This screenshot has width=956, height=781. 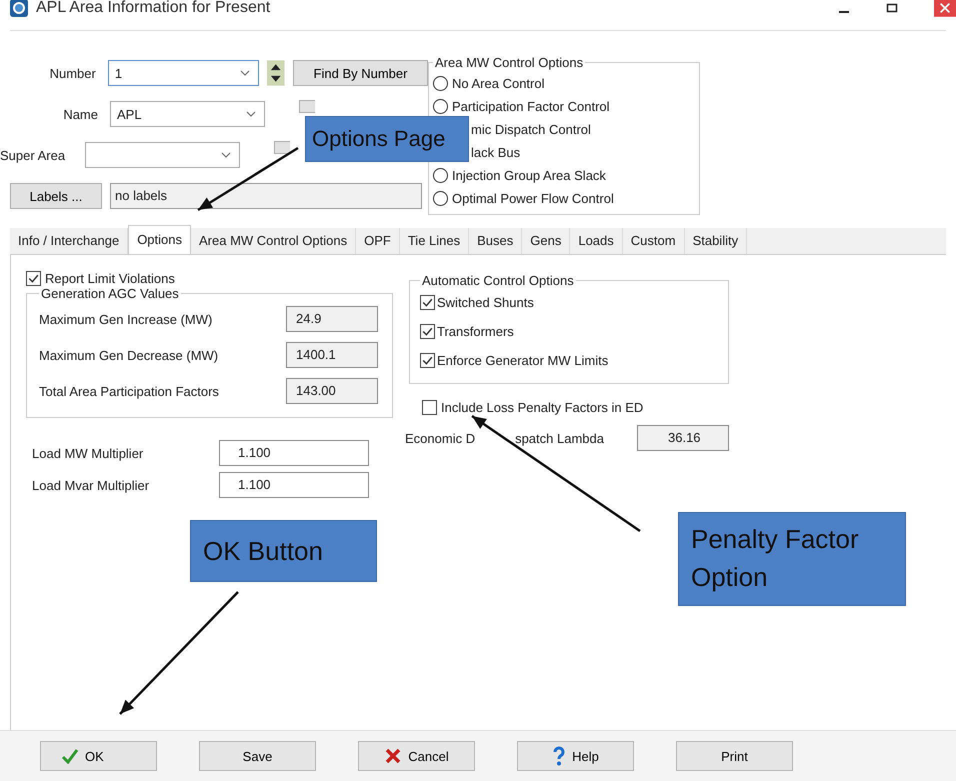 What do you see at coordinates (892, 8) in the screenshot?
I see `maximize-icon` at bounding box center [892, 8].